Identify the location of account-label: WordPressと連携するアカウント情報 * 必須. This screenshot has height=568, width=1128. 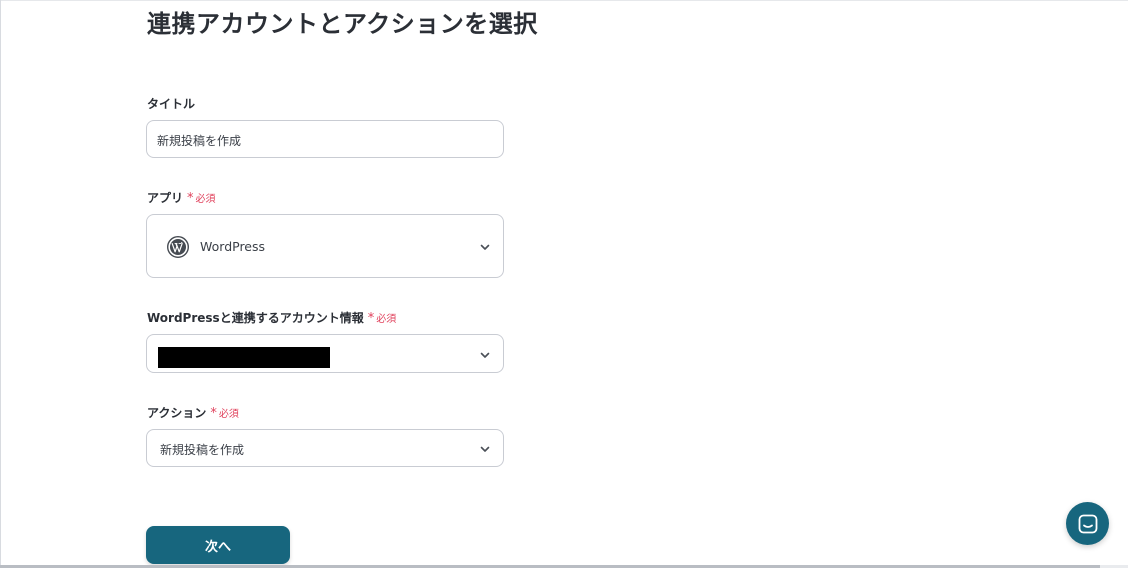
(271, 317).